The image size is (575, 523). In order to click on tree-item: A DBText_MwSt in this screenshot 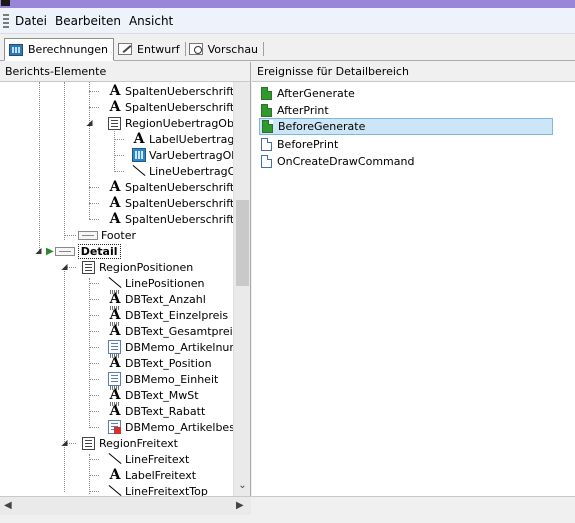, I will do `click(153, 394)`.